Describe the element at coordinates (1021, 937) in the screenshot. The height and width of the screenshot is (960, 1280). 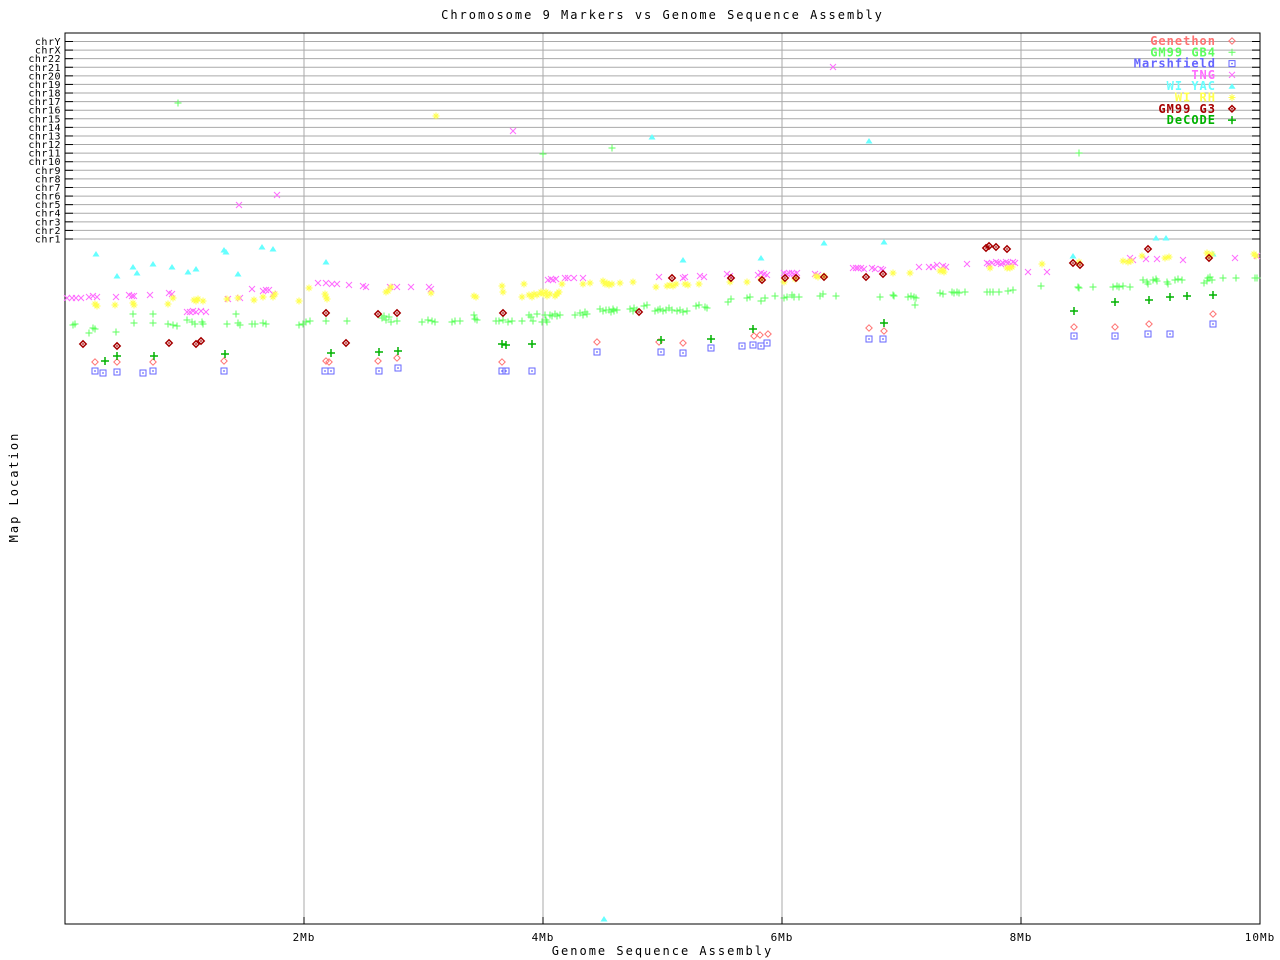
I see `x-tick-label: 8Mb` at that location.